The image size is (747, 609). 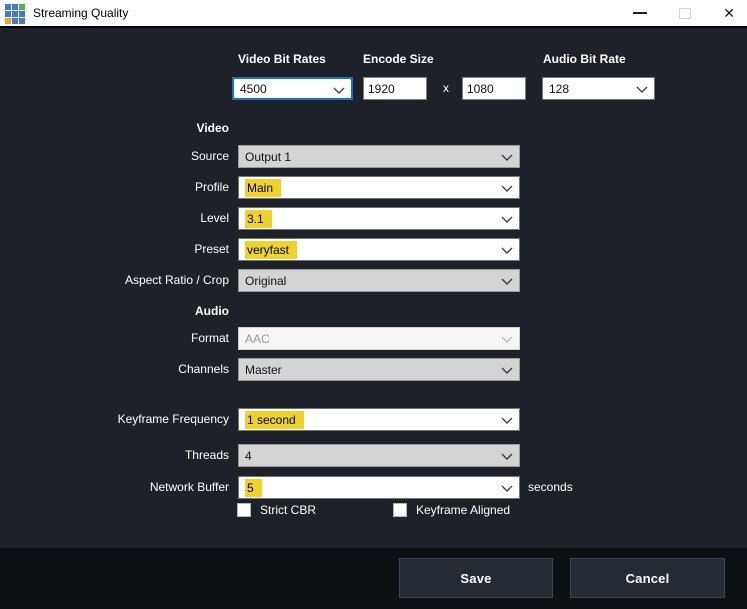 What do you see at coordinates (379, 419) in the screenshot?
I see `keyframe-frequency-select: 1 second` at bounding box center [379, 419].